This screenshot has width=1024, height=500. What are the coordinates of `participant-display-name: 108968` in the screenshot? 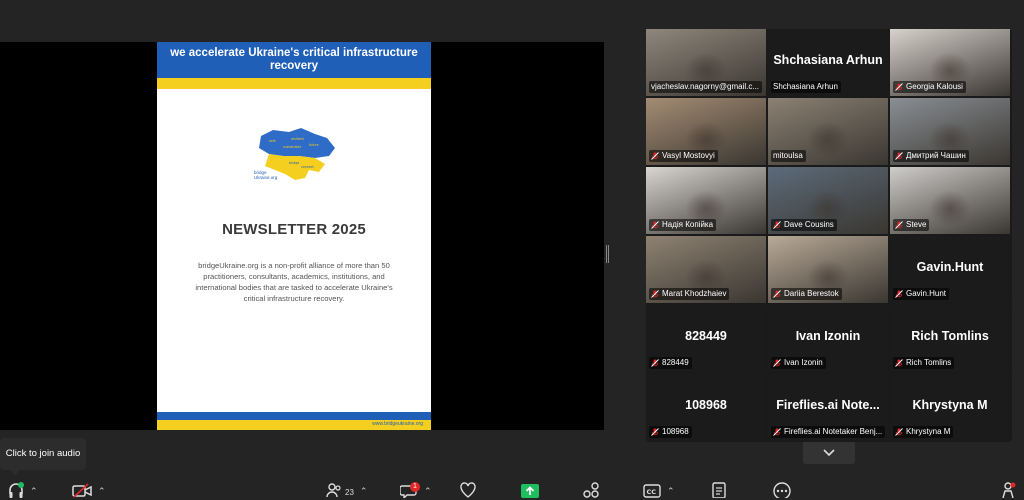 It's located at (706, 405).